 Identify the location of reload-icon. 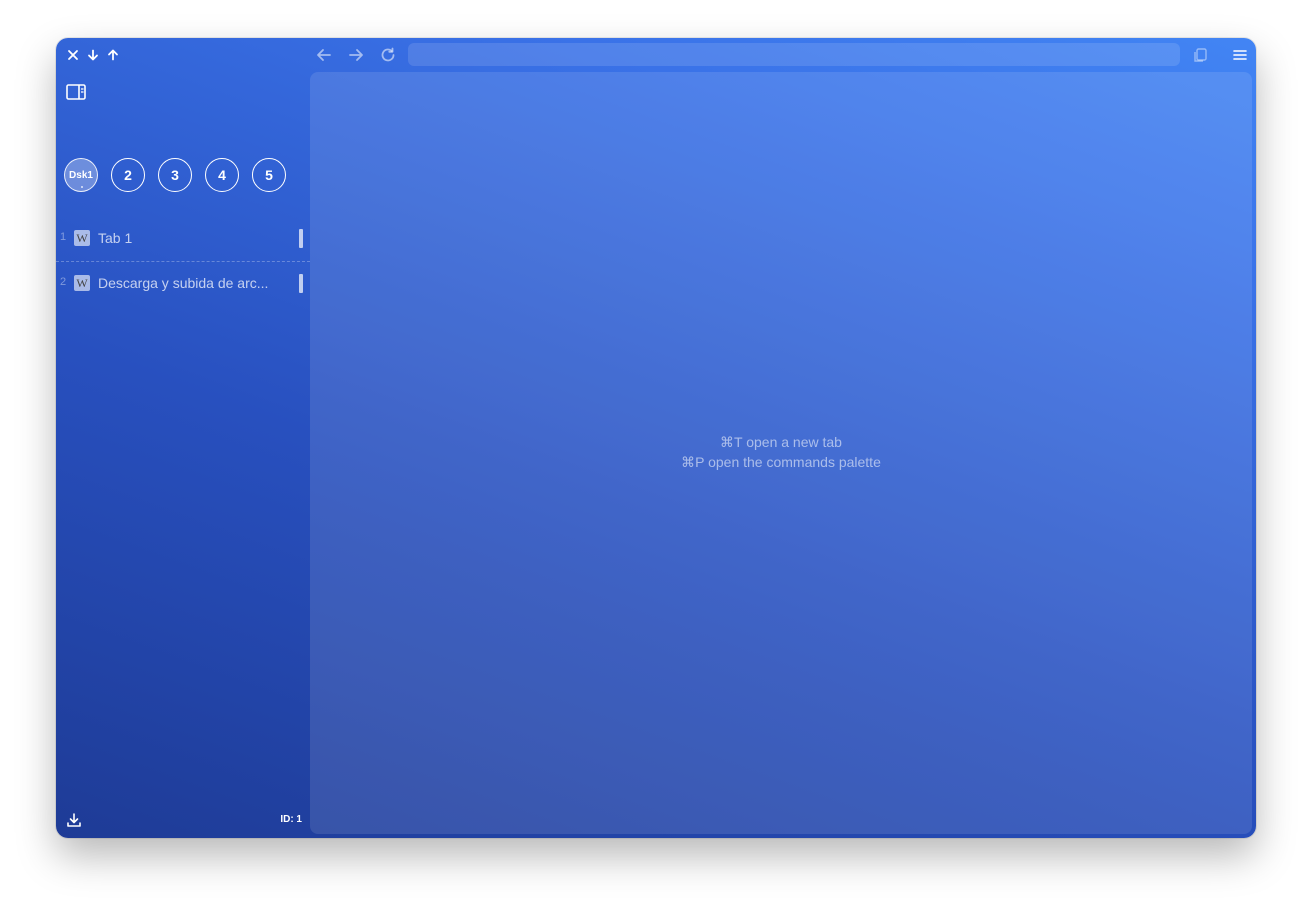
(388, 54).